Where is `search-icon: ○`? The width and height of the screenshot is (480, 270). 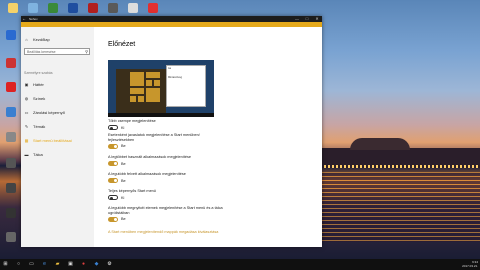
search-icon: ○ is located at coordinates (18, 264).